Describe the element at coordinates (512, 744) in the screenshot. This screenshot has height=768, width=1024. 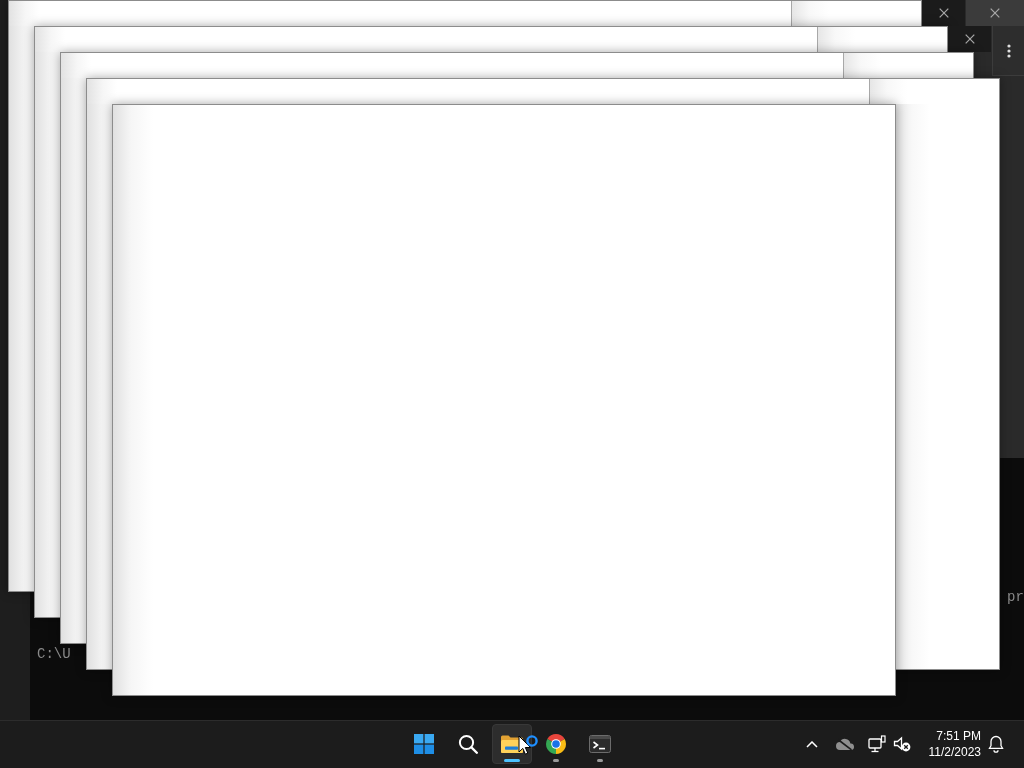
I see `taskbar-app-button` at that location.